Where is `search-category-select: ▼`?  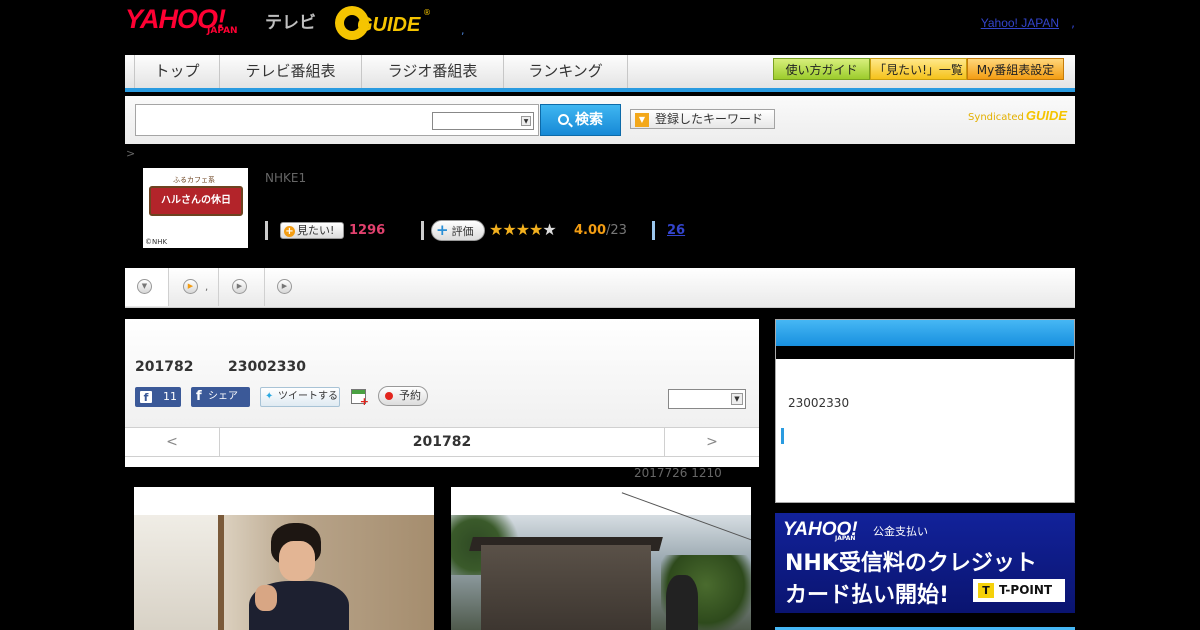
search-category-select: ▼ is located at coordinates (483, 121).